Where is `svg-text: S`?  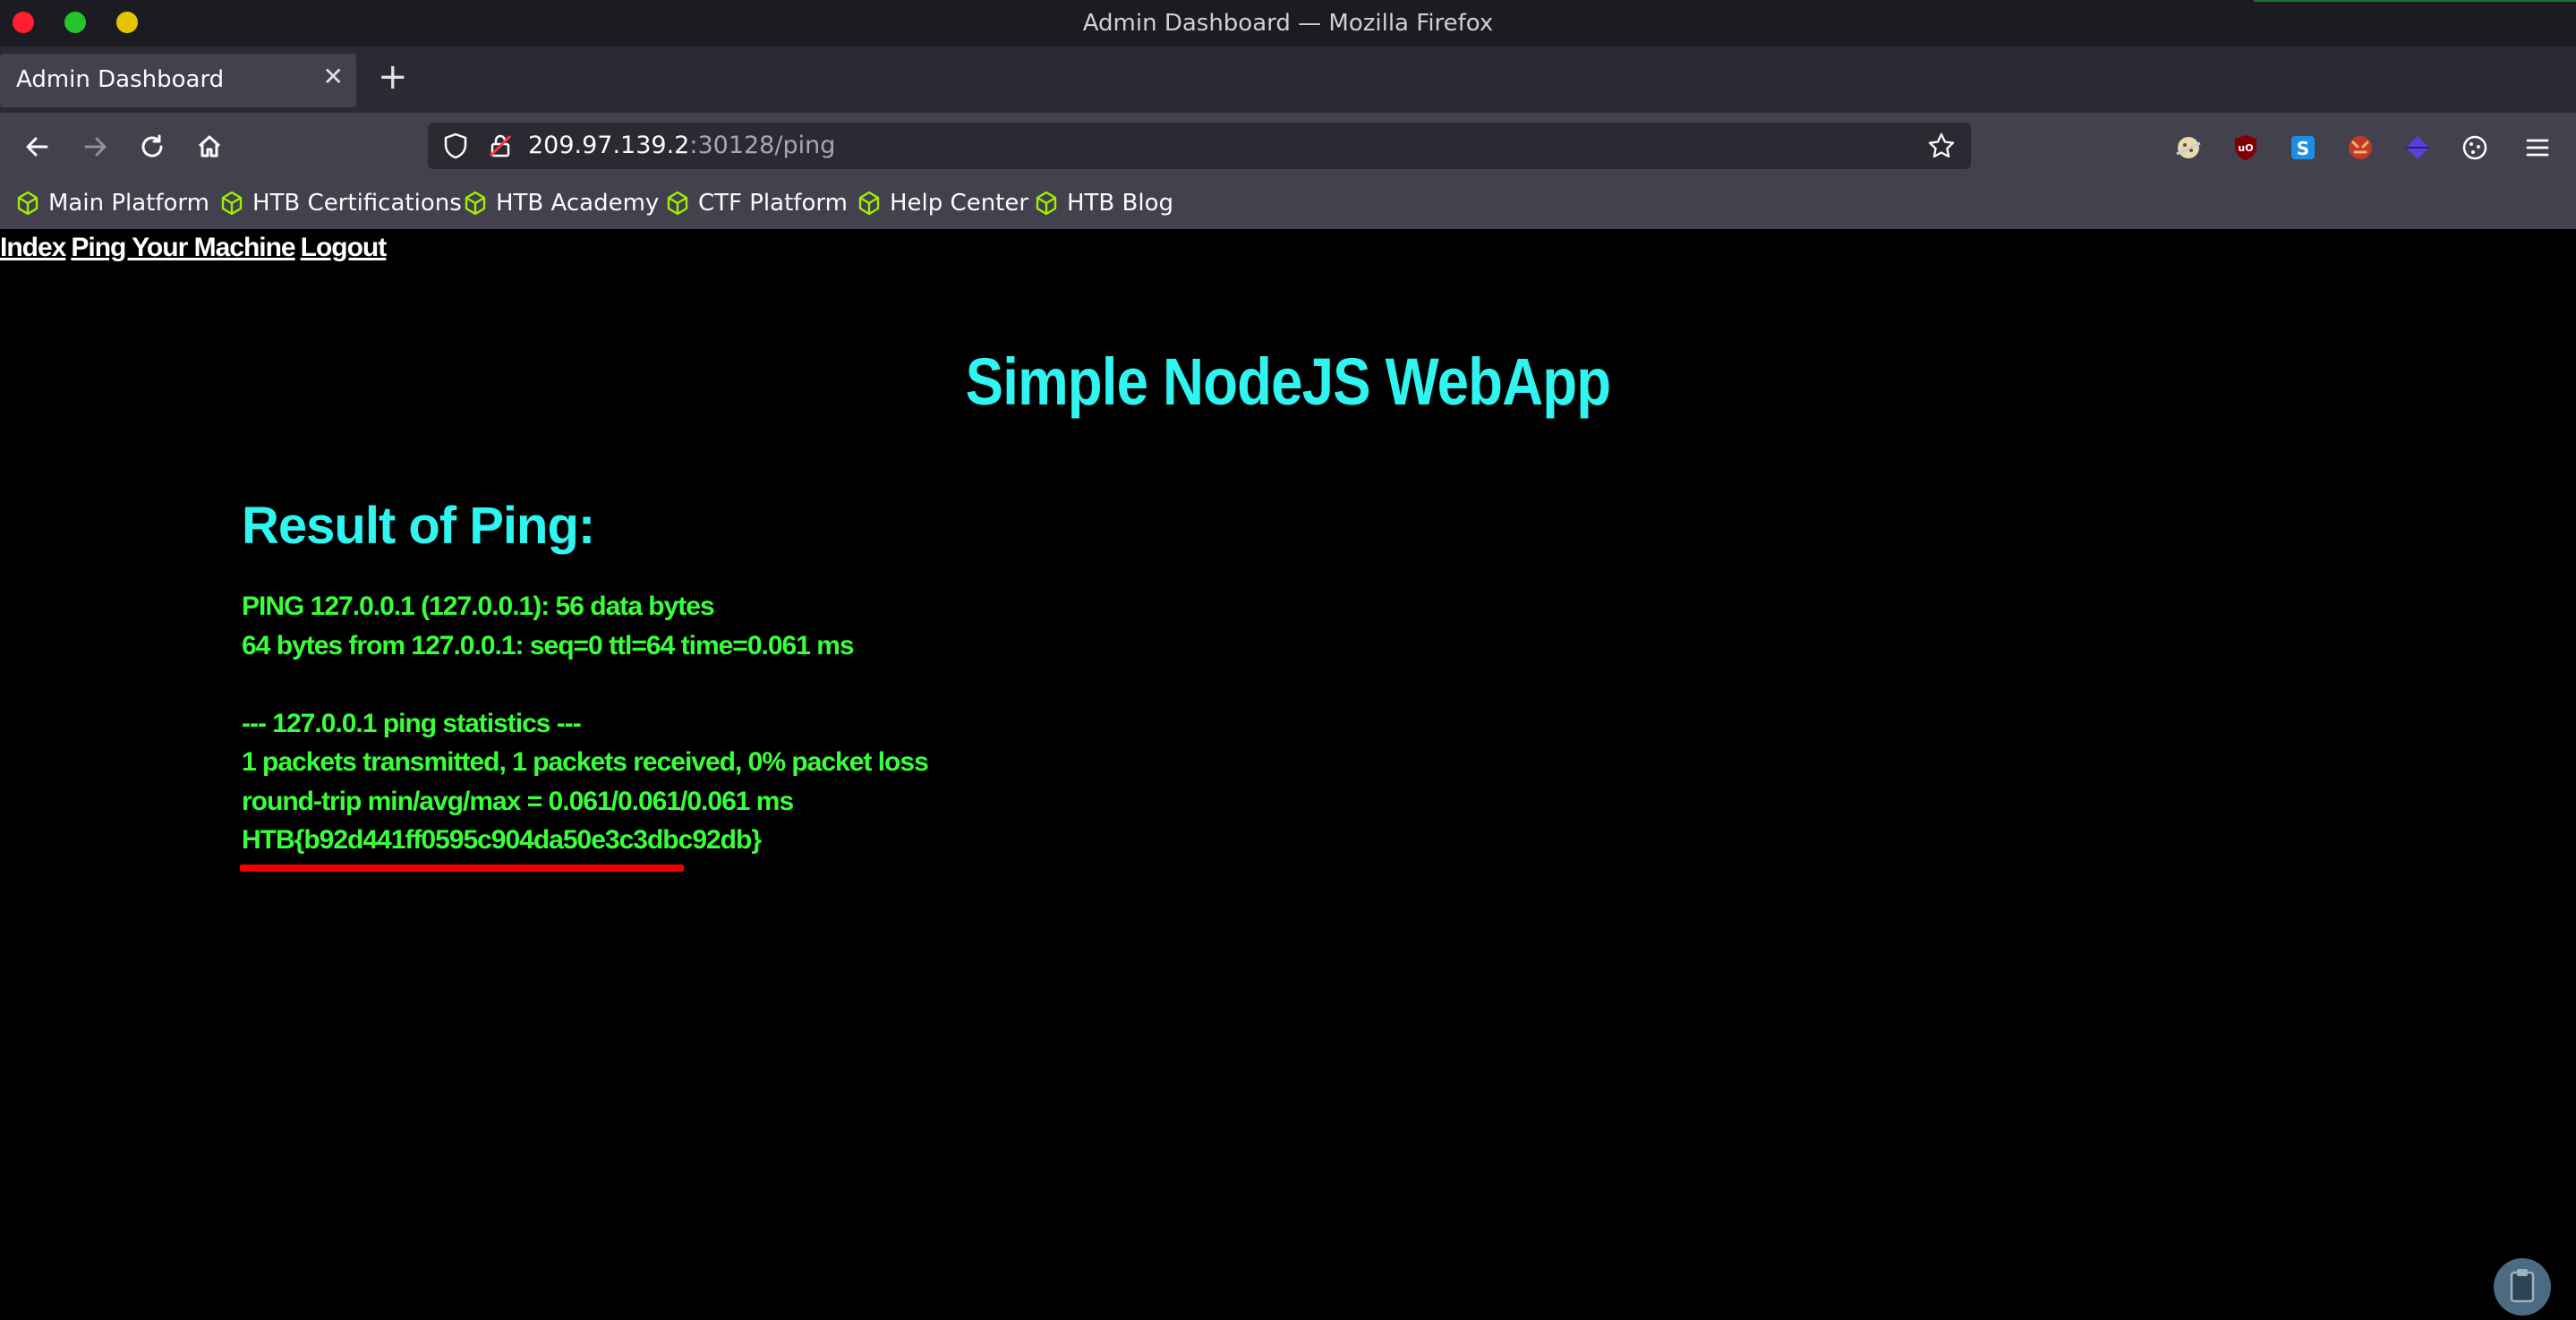
svg-text: S is located at coordinates (2303, 148).